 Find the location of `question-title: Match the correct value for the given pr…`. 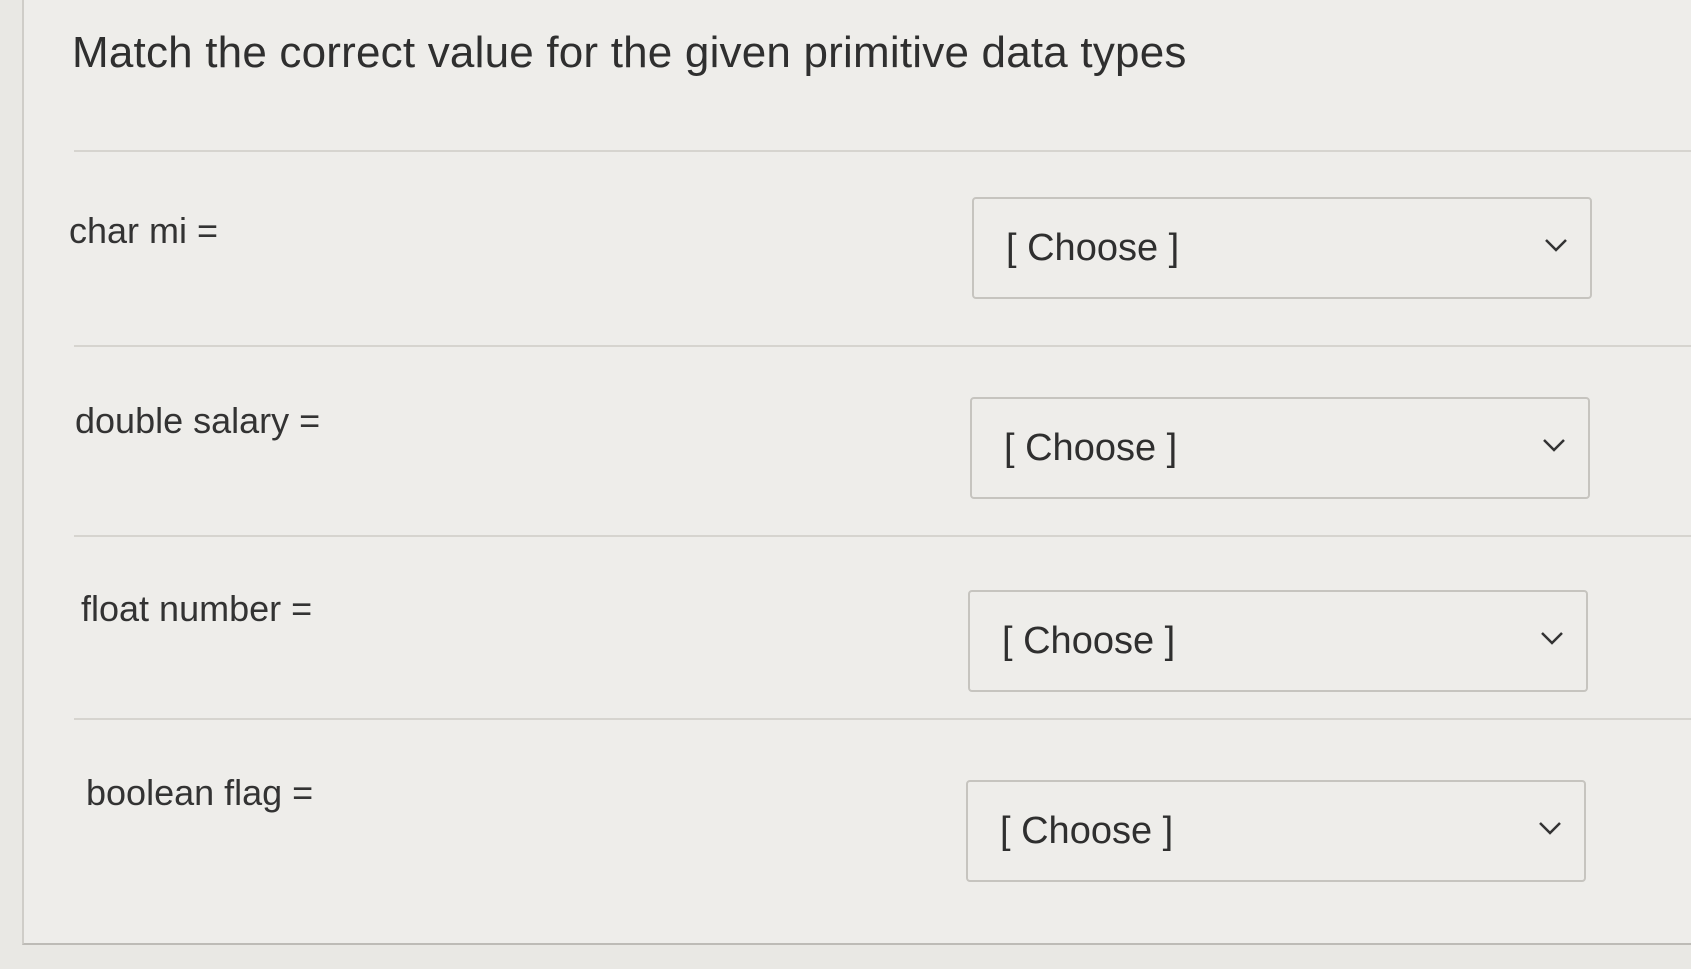

question-title: Match the correct value for the given pr… is located at coordinates (629, 52).